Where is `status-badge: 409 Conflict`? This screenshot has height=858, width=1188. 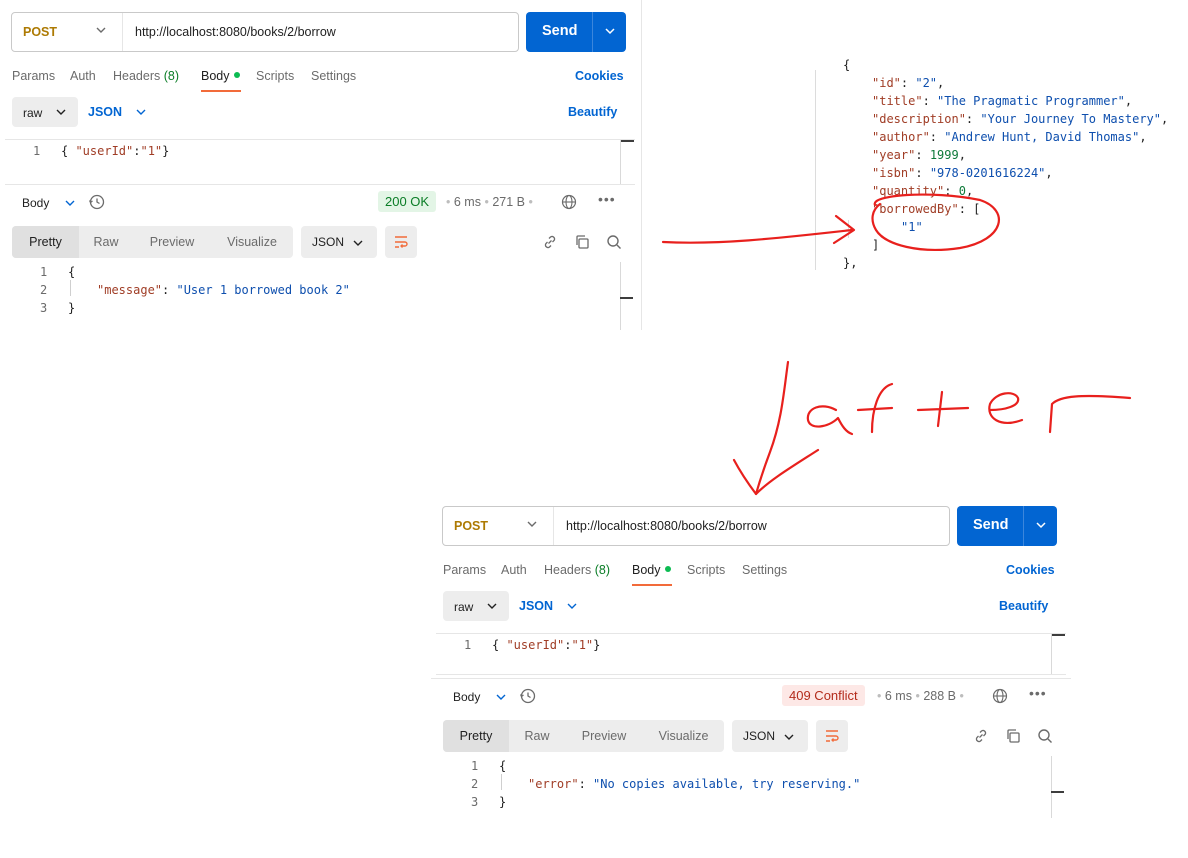
status-badge: 409 Conflict is located at coordinates (823, 695).